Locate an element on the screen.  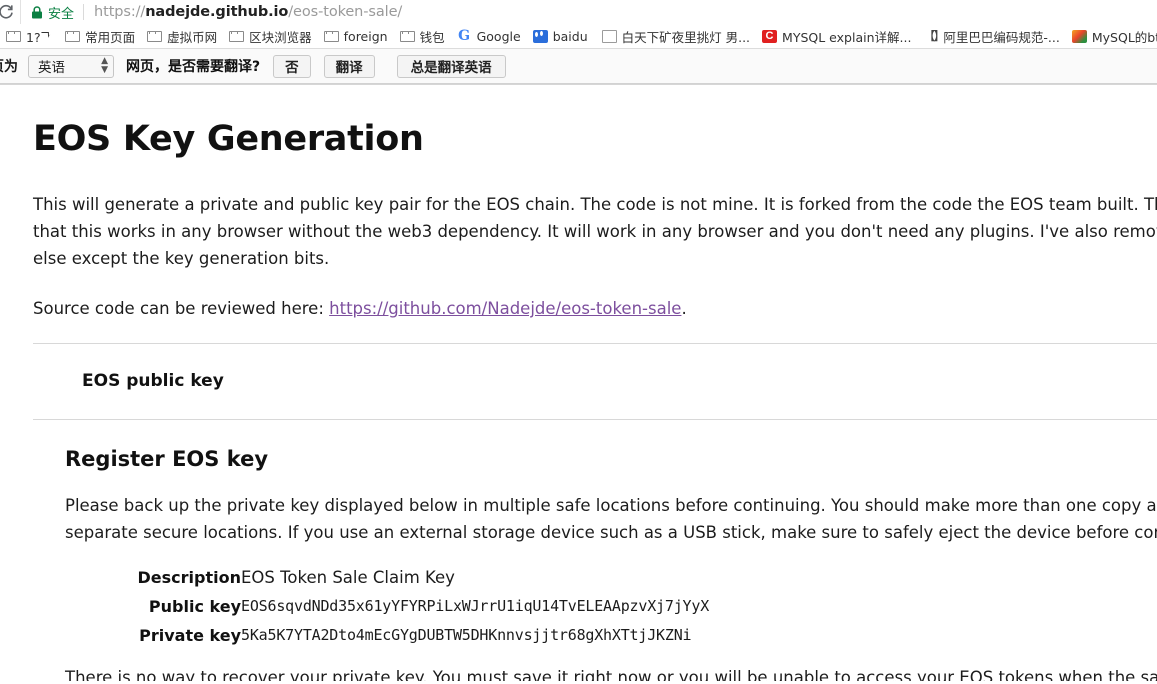
translate-infobar: 页为 英语 ▲▼ 网页，是否需要翻译? 否 翻译 总是翻译英语 is located at coordinates (578, 66).